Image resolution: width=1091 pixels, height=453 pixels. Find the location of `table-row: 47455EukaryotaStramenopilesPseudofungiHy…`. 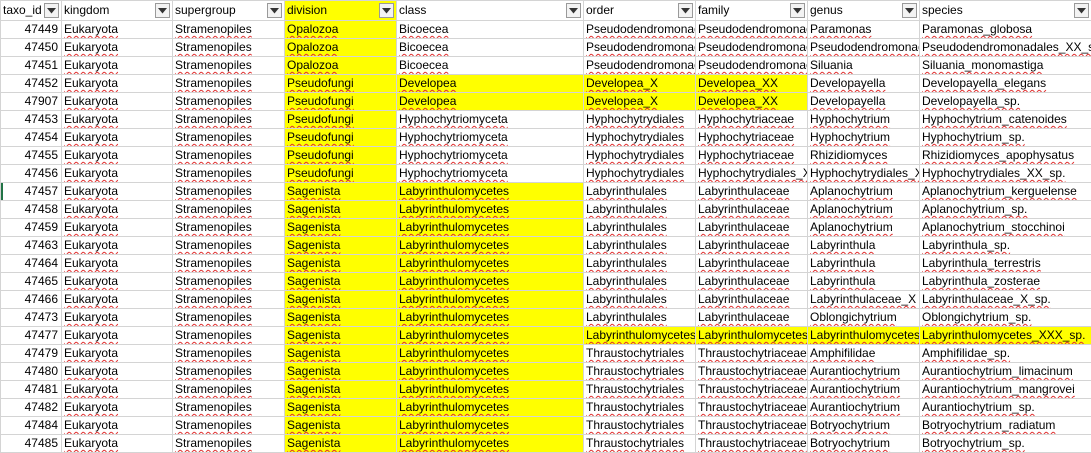

table-row: 47455EukaryotaStramenopilesPseudofungiHy… is located at coordinates (546, 156).